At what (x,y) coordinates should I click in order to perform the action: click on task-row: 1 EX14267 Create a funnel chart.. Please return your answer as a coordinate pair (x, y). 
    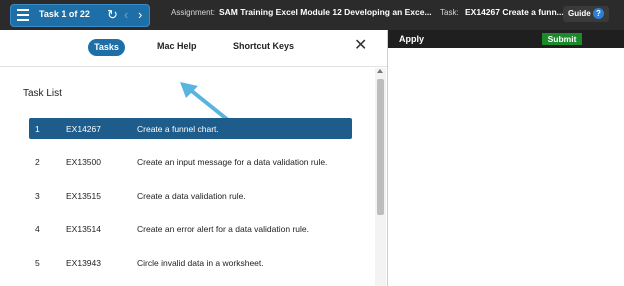
    Looking at the image, I should click on (190, 128).